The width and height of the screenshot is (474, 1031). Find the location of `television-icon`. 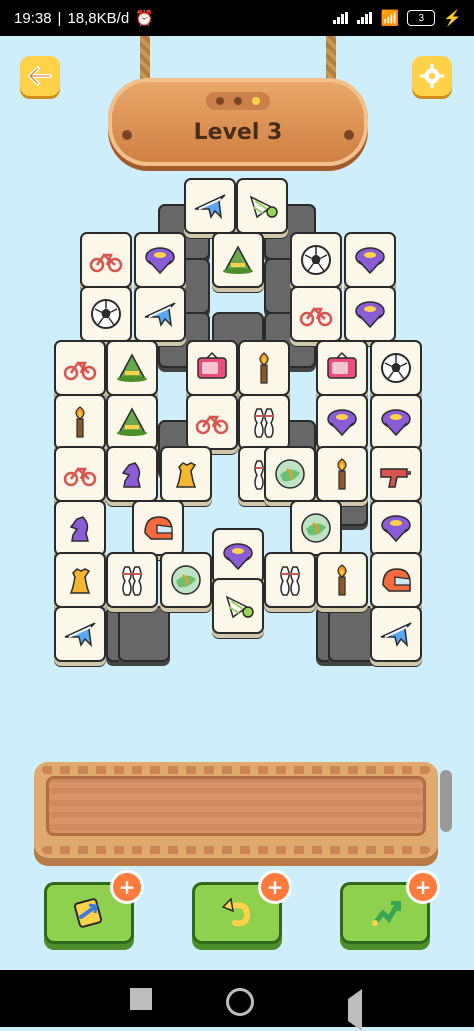

television-icon is located at coordinates (342, 365).